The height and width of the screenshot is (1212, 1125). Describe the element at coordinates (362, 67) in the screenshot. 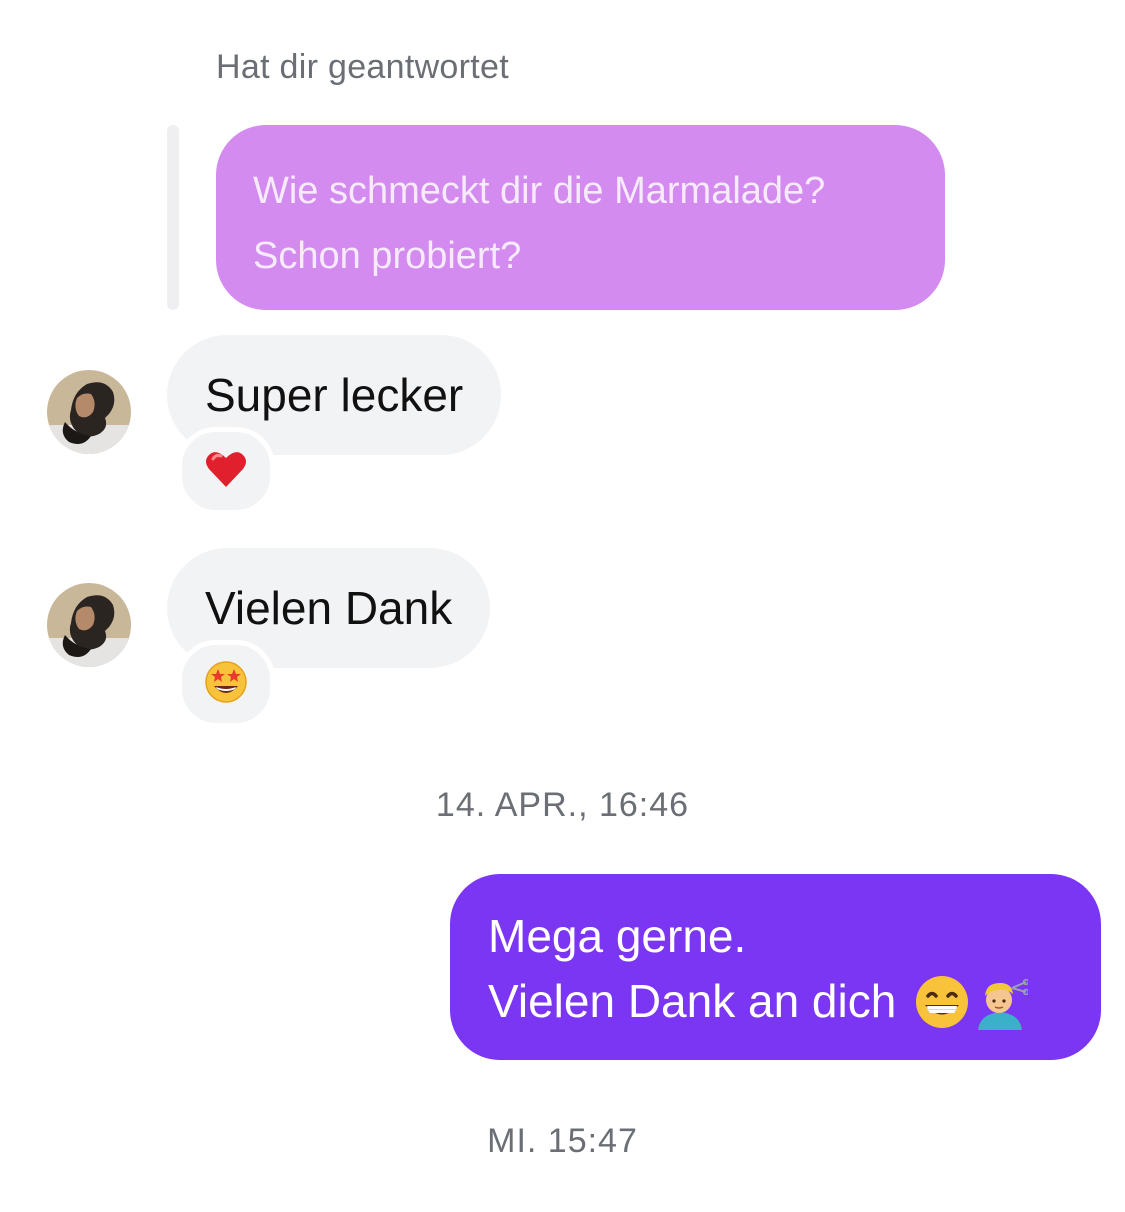

I see `reply-context-label: Hat dir geantwortet` at that location.